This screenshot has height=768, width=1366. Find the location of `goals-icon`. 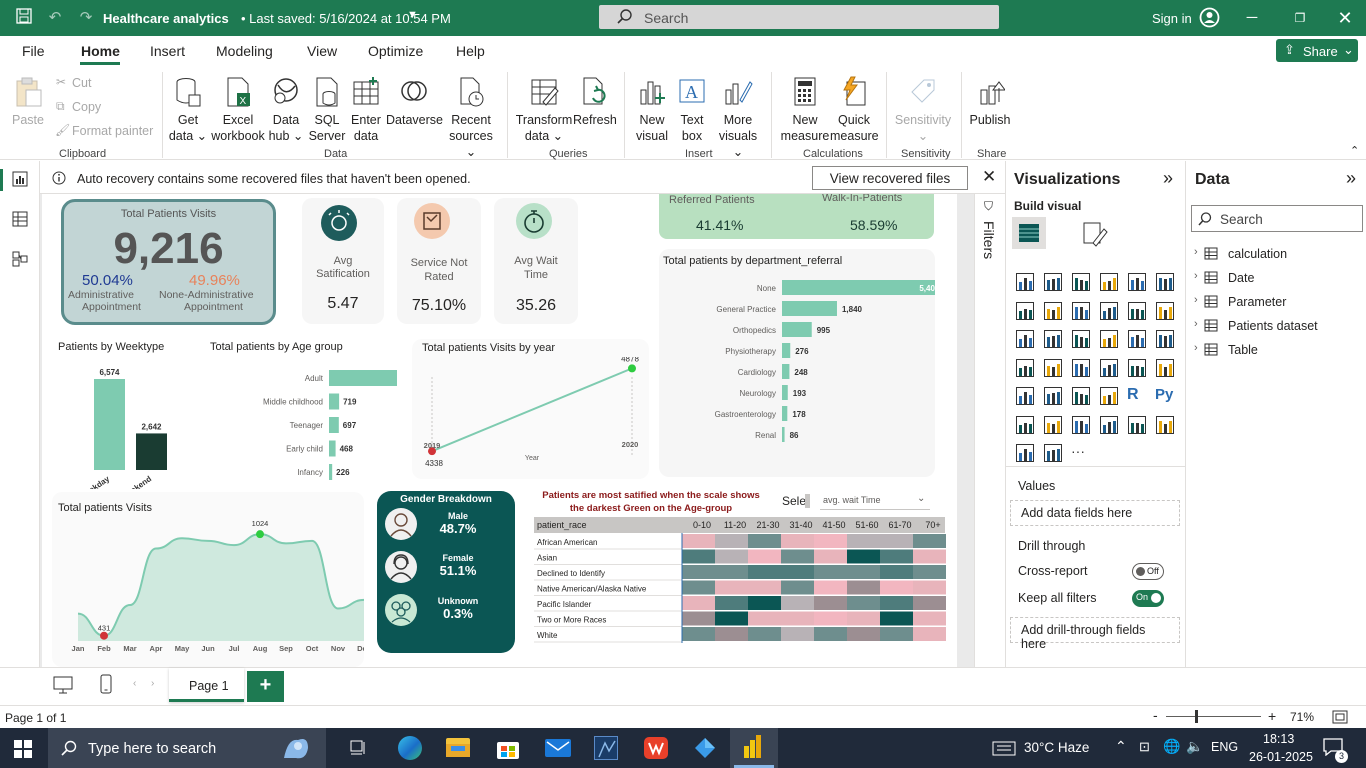

goals-icon is located at coordinates (1137, 425).